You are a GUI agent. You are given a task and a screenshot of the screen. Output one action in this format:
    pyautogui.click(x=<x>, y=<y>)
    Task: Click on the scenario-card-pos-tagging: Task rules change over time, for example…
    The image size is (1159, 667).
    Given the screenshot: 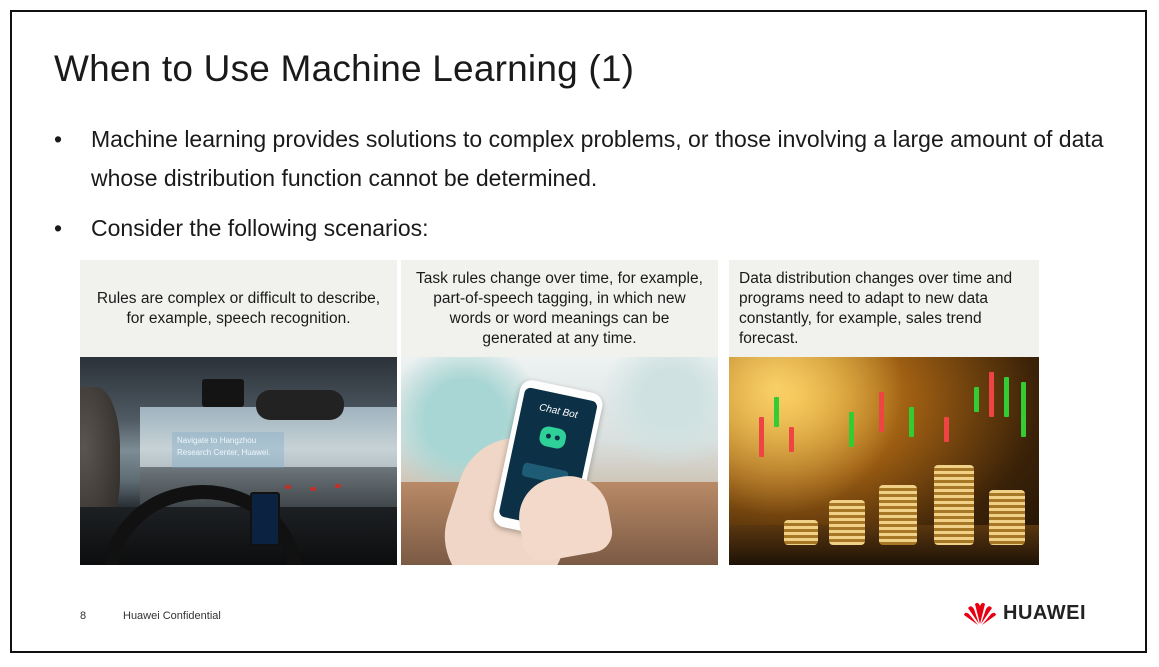 What is the action you would take?
    pyautogui.click(x=559, y=412)
    